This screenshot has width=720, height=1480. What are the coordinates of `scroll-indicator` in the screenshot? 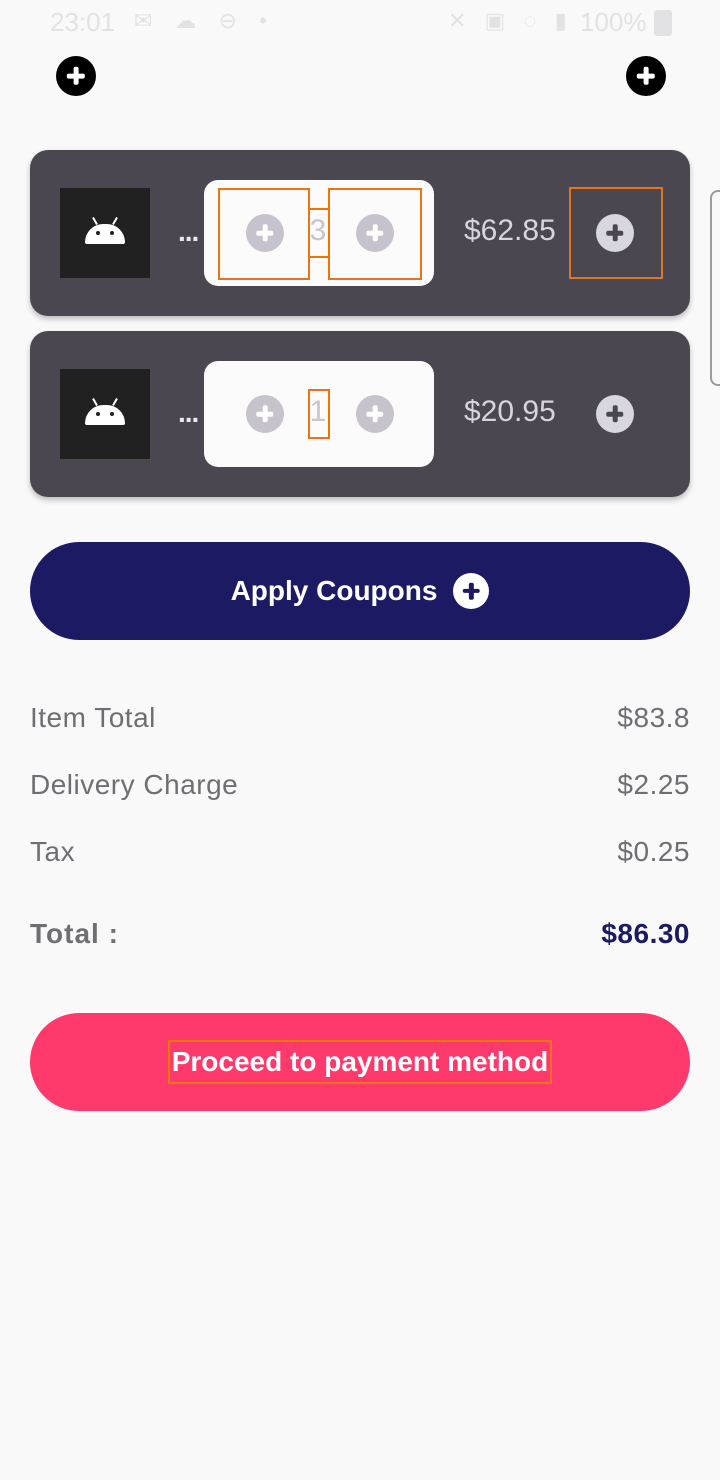 It's located at (715, 288).